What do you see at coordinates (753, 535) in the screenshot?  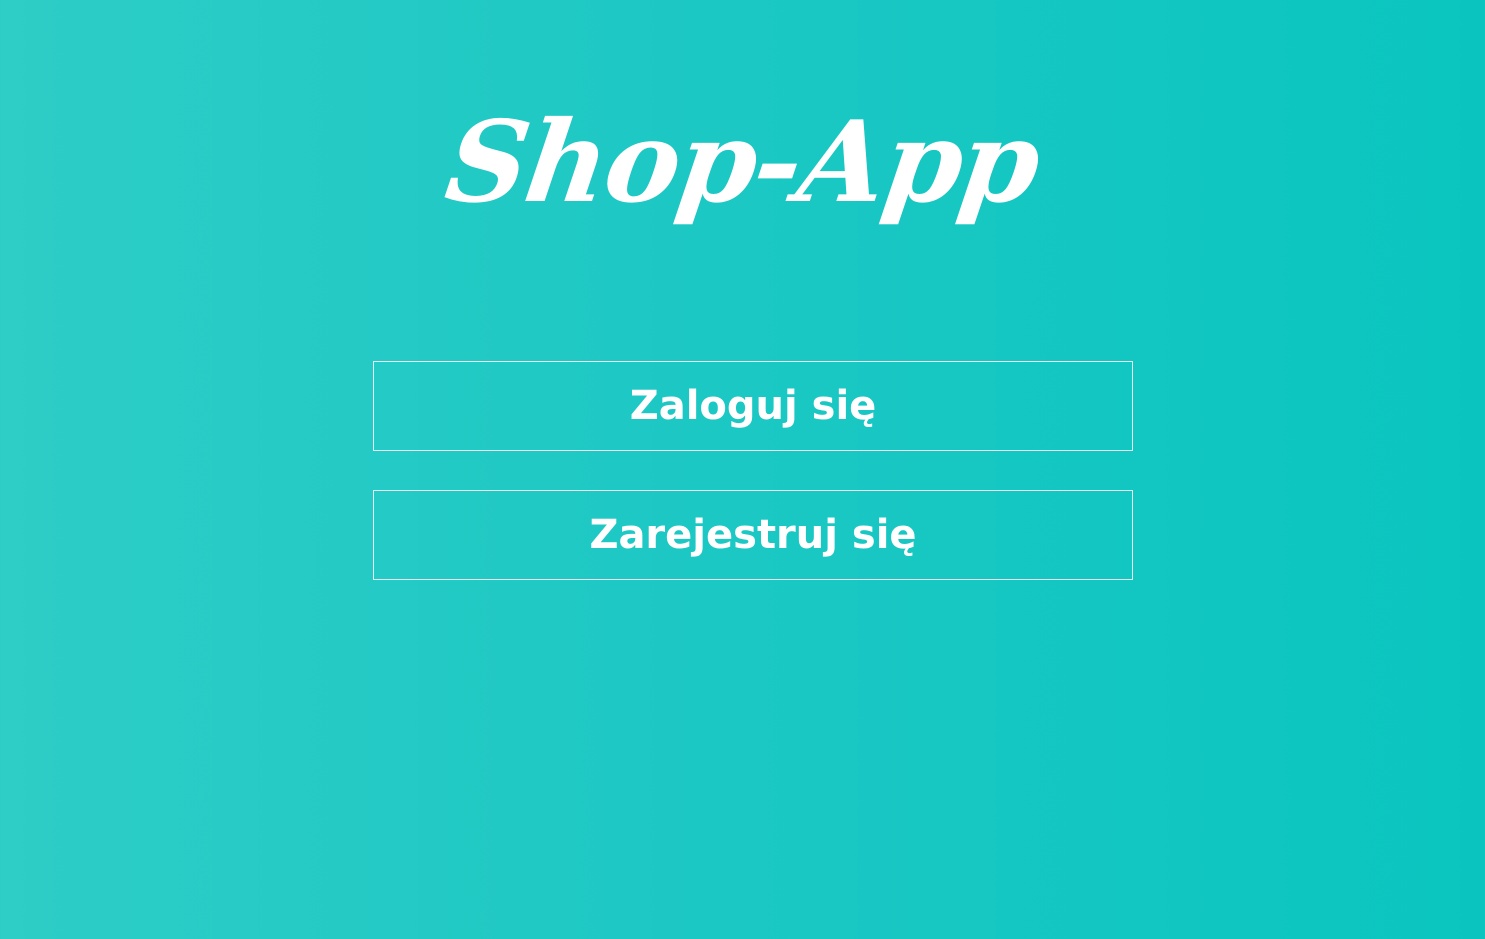 I see `register-button: Zarejestruj się` at bounding box center [753, 535].